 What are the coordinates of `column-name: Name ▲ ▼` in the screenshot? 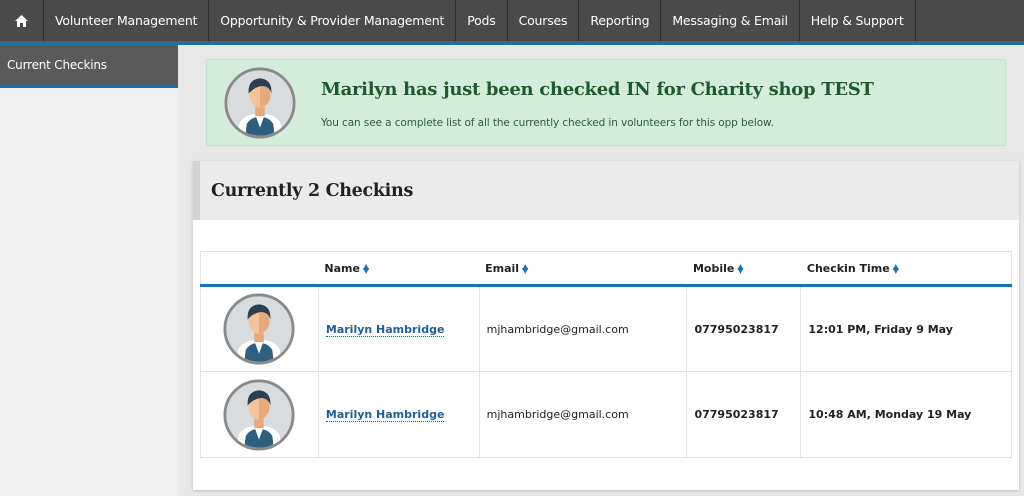 It's located at (399, 269).